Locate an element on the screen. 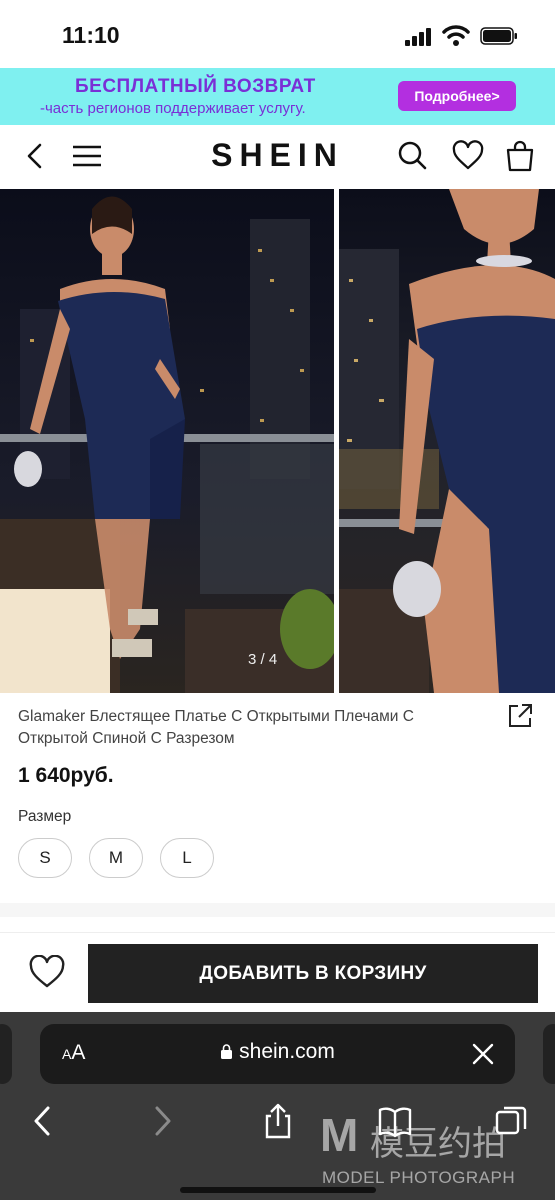  wifi-icon is located at coordinates (456, 35).